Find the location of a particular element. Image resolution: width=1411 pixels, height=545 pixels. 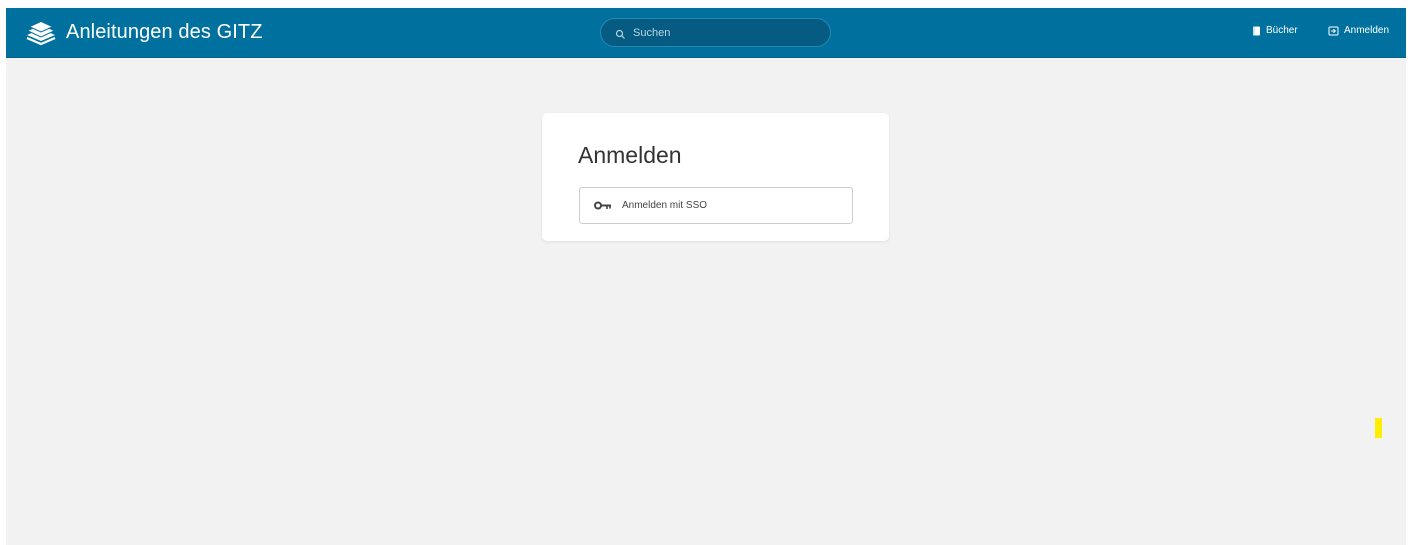

top-header: Anleitungen des GITZ Bücher is located at coordinates (706, 33).